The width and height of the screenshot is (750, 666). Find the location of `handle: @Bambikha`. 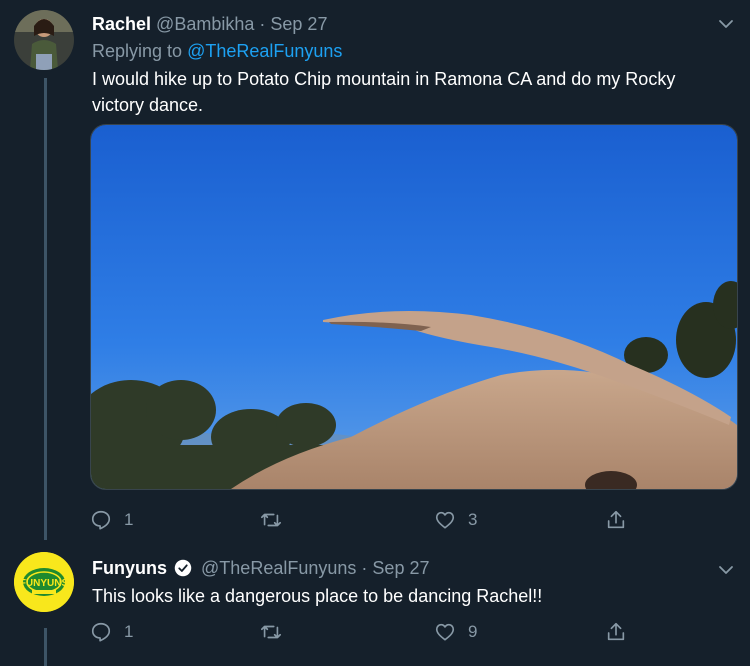

handle: @Bambikha is located at coordinates (205, 24).